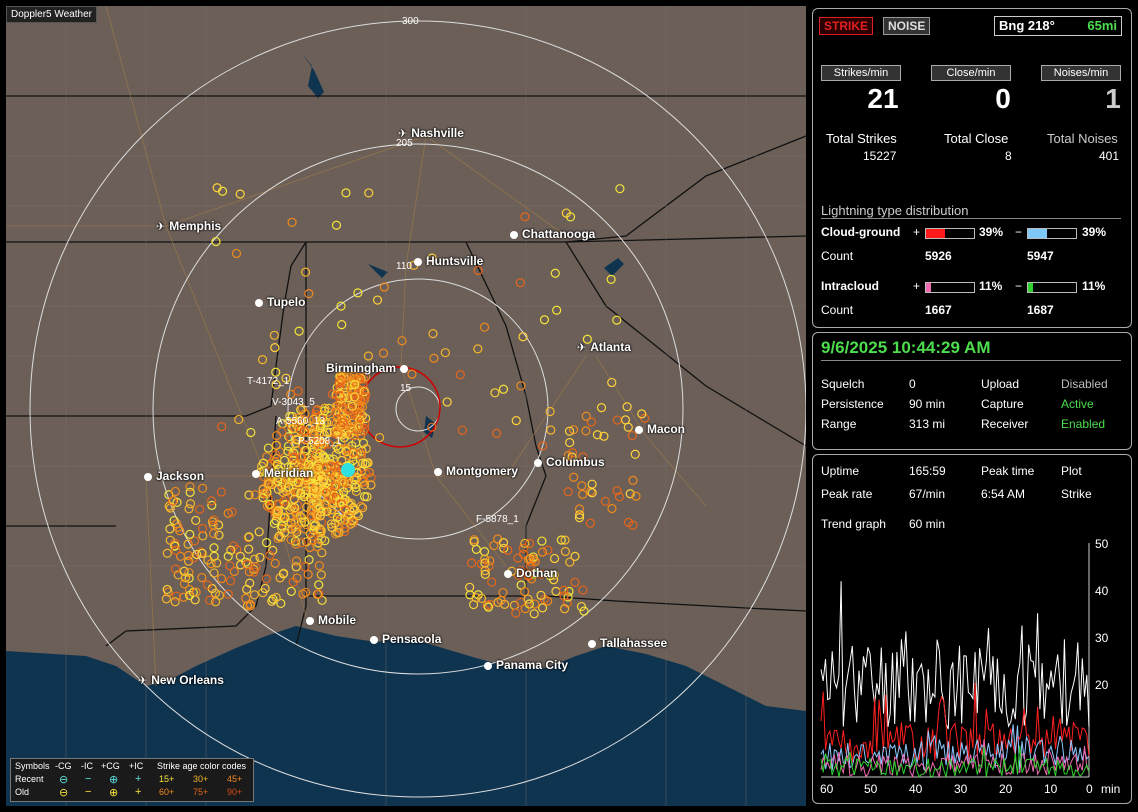  I want to click on storm-label: P-5208_1, so click(319, 441).